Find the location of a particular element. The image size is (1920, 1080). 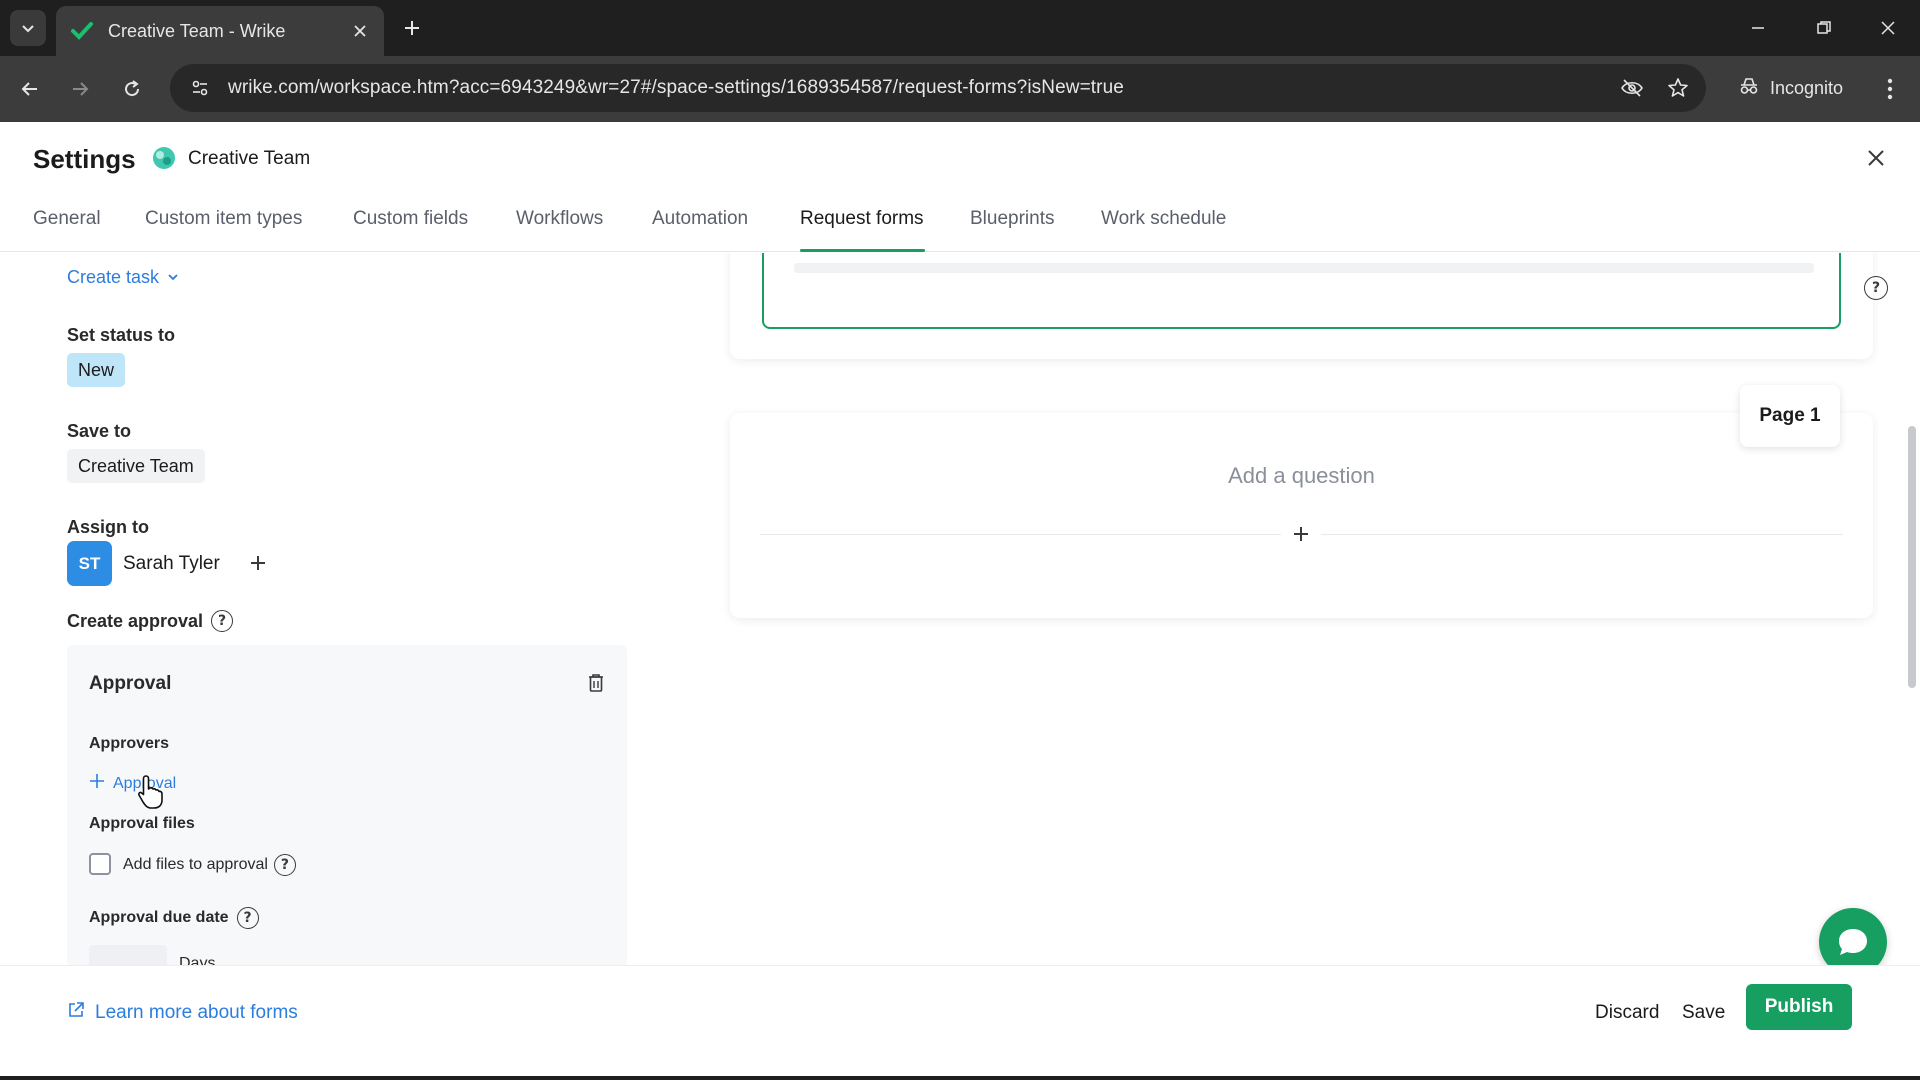

add-files-row: Add files to approval ? is located at coordinates (209, 865).